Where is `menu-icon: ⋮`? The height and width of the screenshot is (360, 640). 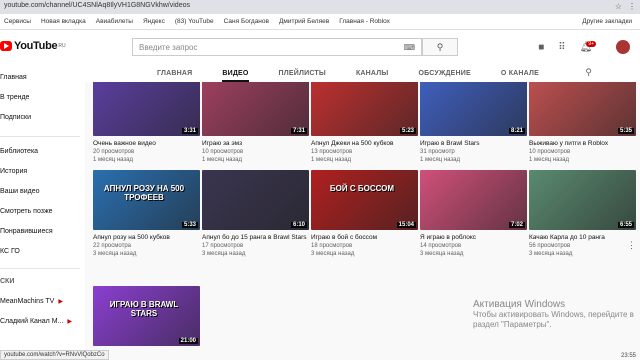 menu-icon: ⋮ is located at coordinates (632, 6).